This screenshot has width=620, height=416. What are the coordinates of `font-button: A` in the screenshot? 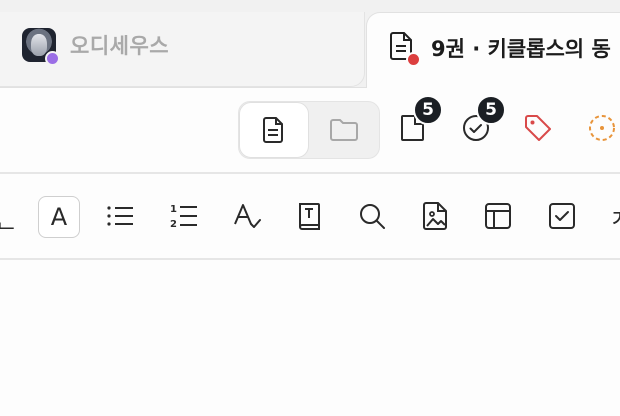 It's located at (59, 217).